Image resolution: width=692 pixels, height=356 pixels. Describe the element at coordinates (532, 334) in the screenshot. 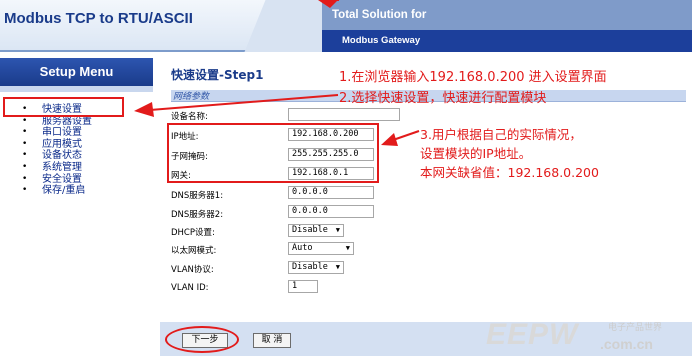

I see `watermark-logo: EEPW` at that location.